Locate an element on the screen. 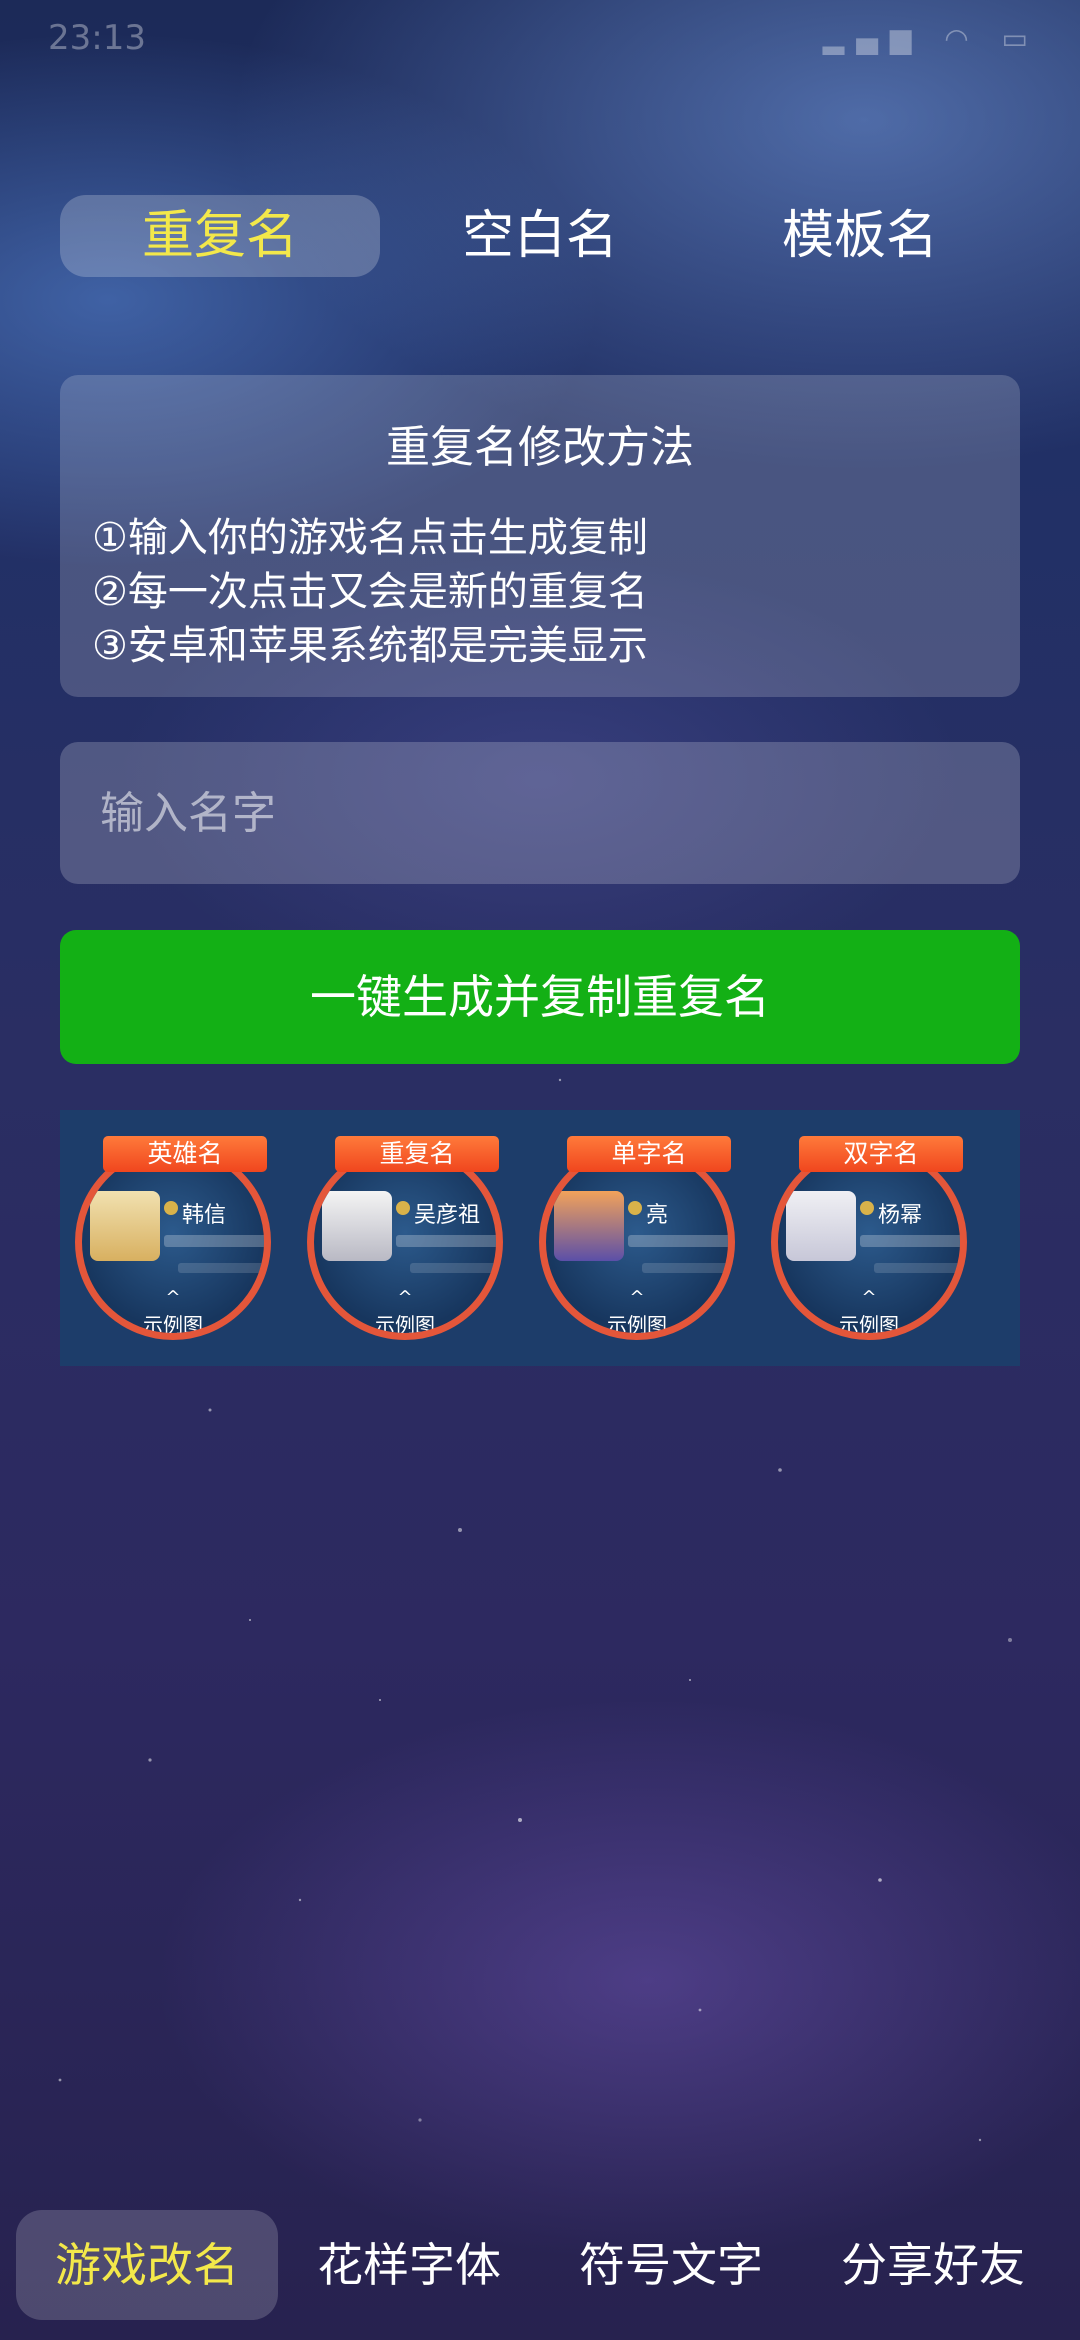 The image size is (1080, 2340). example-preview-circle: 吴彦祖 ^ 示例图 is located at coordinates (405, 1242).